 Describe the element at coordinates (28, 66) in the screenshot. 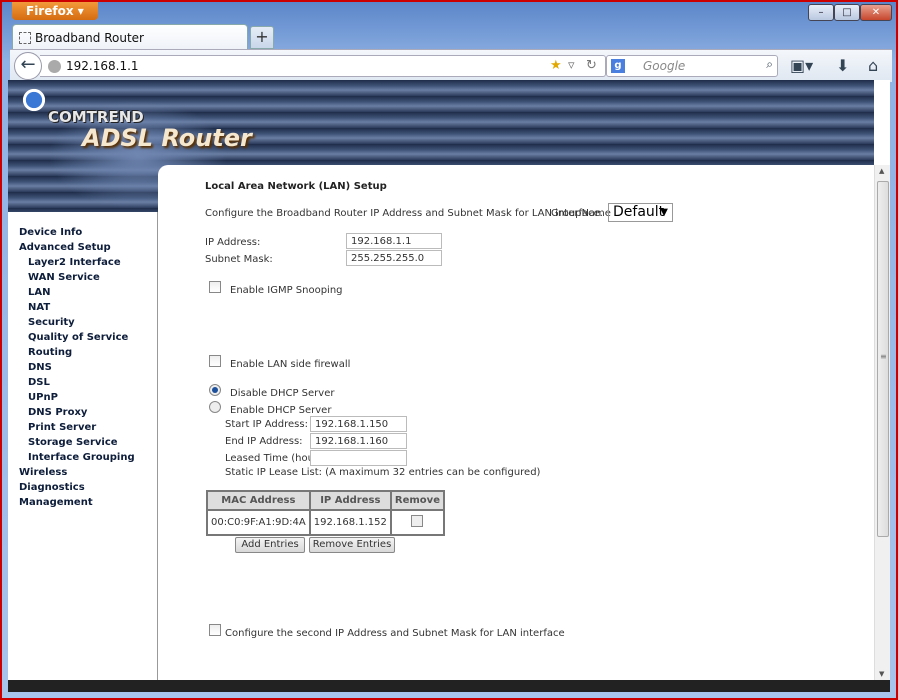

I see `back-button: ←` at that location.